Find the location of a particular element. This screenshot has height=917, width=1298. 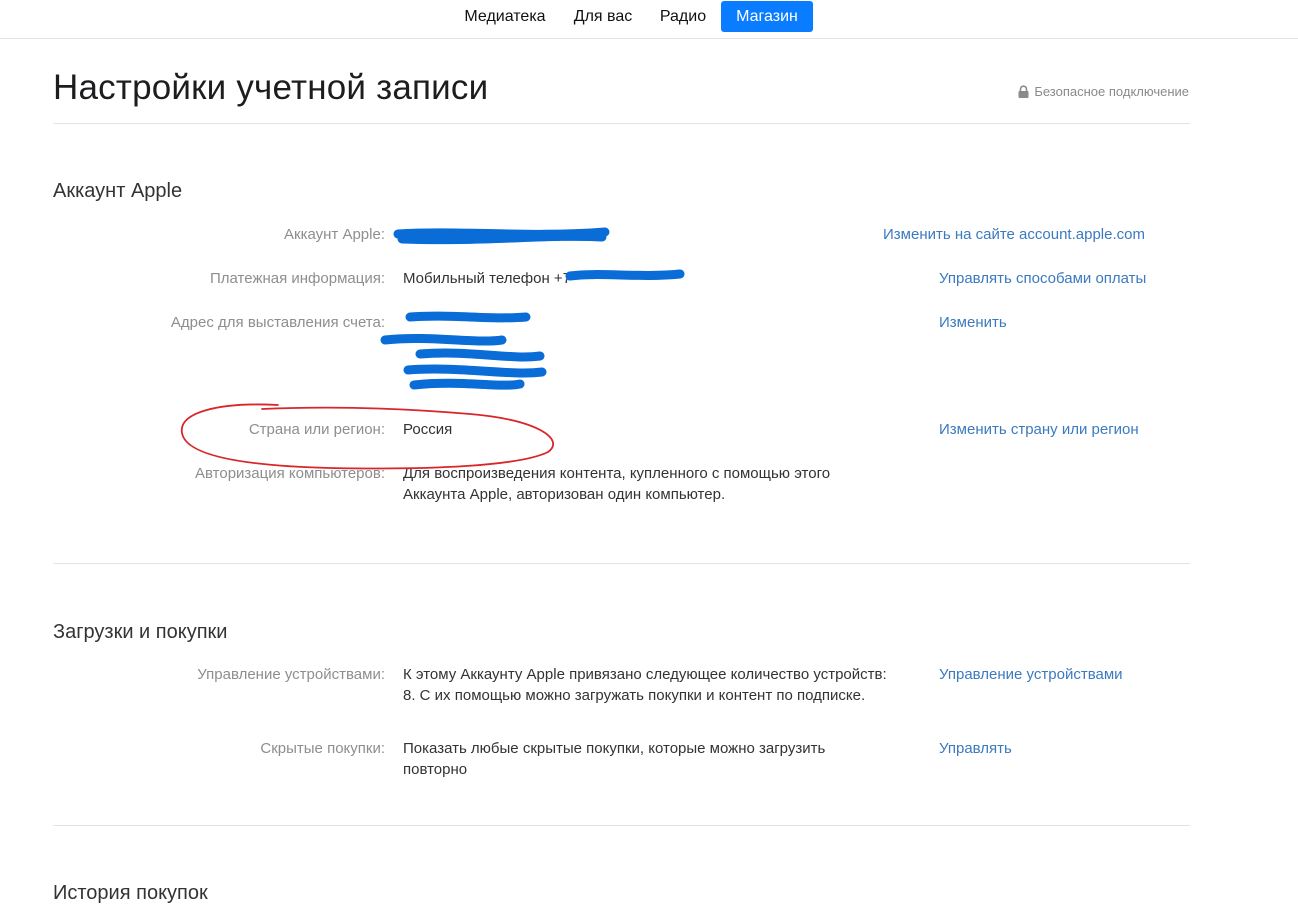

label-billing-address: Адрес для выставления счета: is located at coordinates (277, 322).